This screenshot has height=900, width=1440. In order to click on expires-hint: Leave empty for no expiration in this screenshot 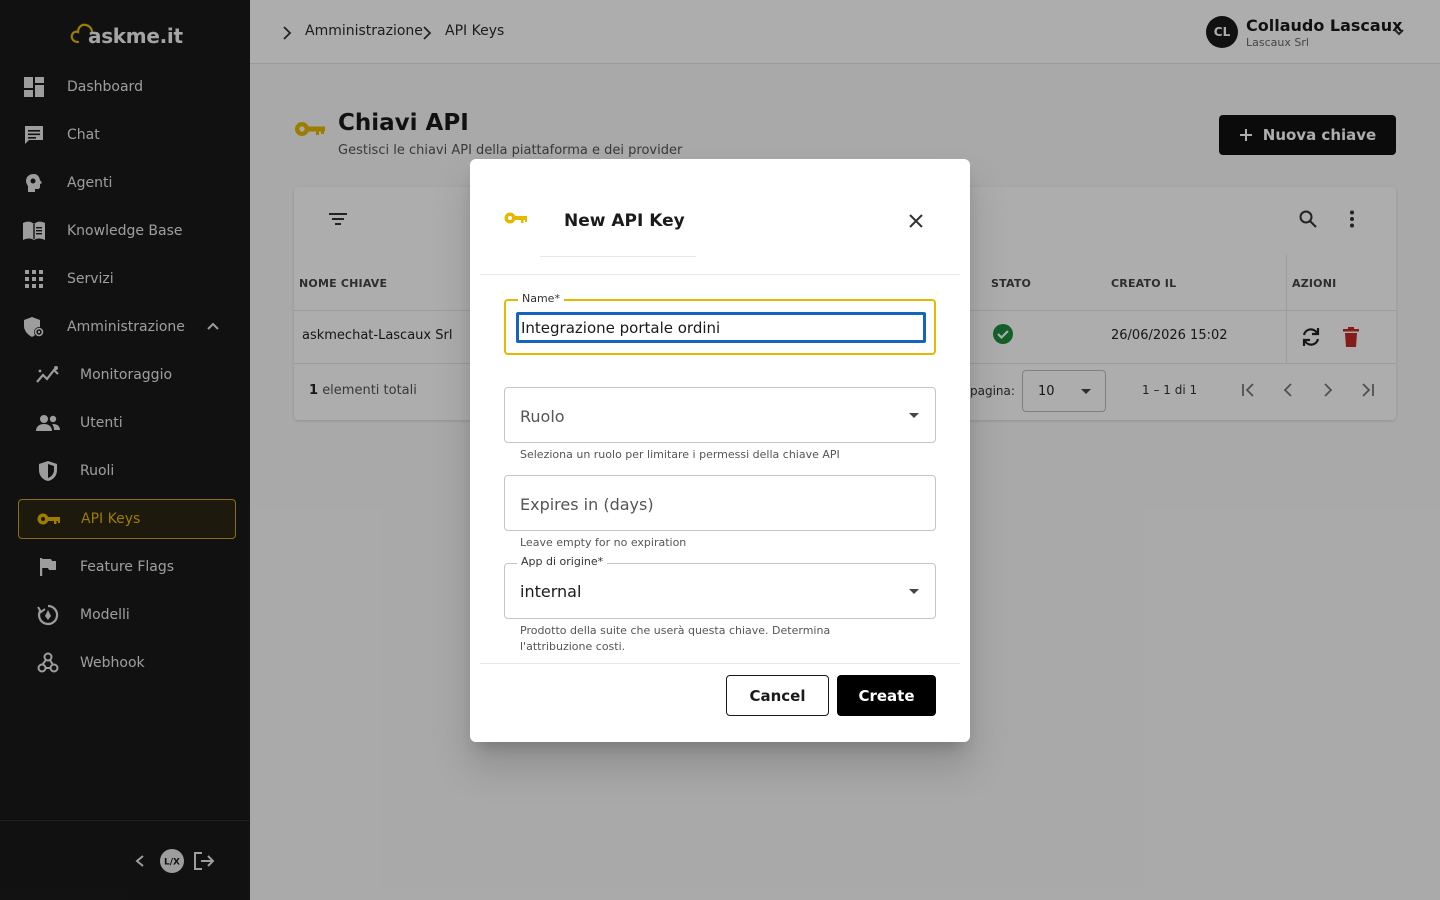, I will do `click(603, 542)`.